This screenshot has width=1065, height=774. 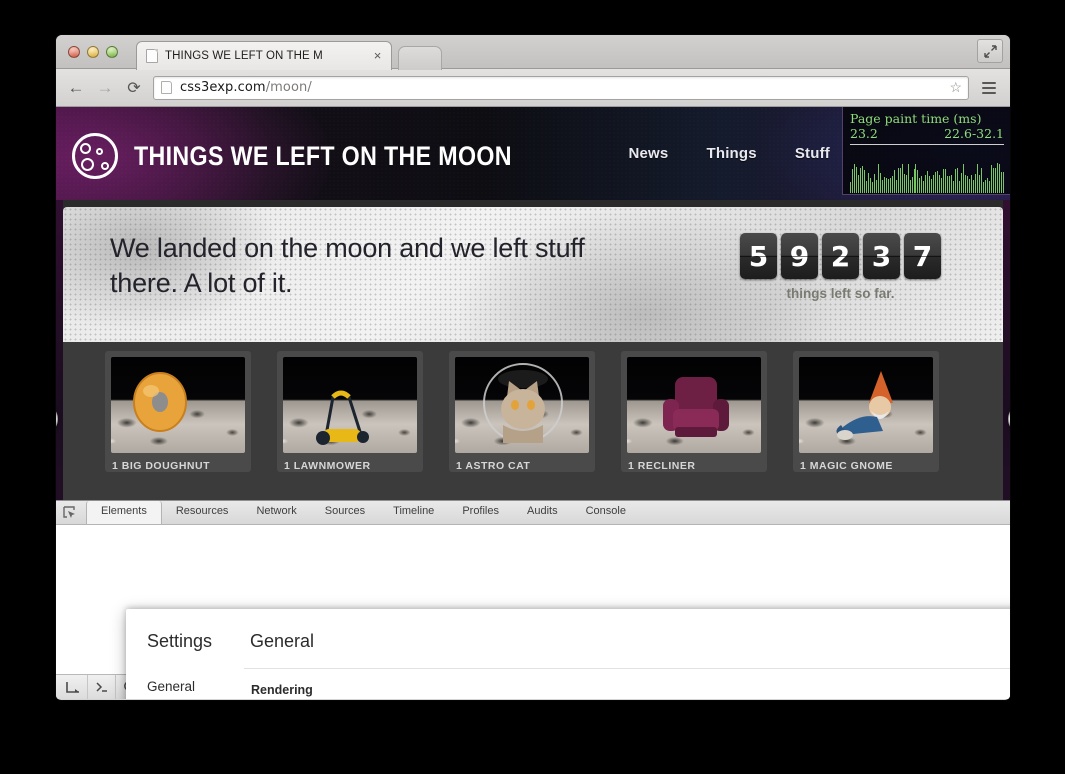 I want to click on nav-item-stuff: Stuff, so click(x=812, y=153).